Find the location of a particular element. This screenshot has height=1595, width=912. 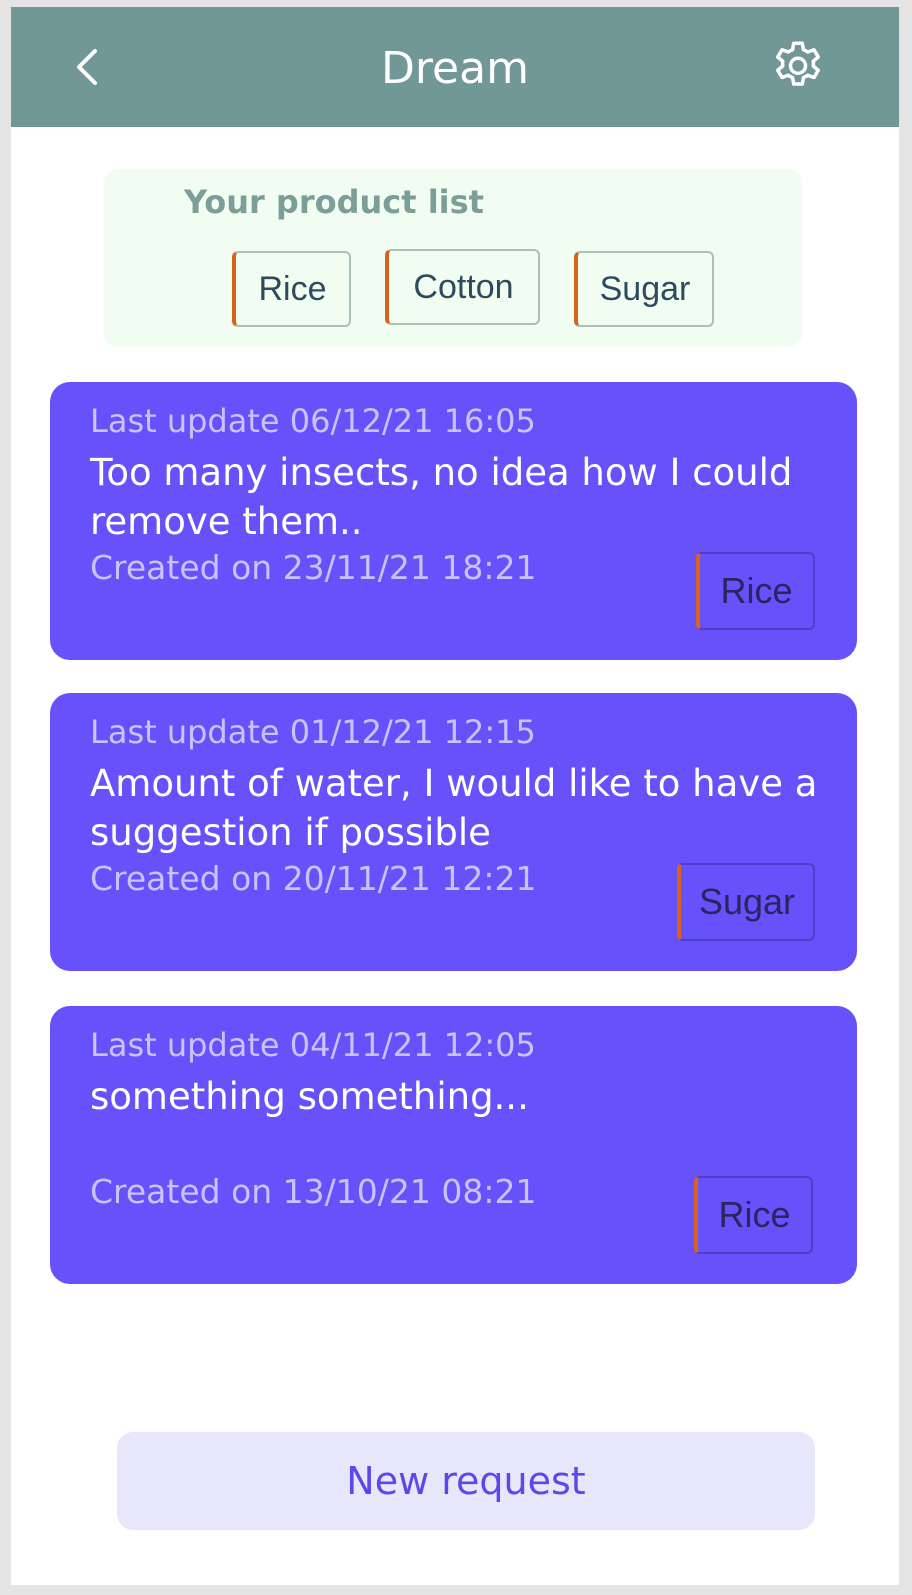

last-update-text: Last update 06/12/21 16:05 is located at coordinates (313, 421).